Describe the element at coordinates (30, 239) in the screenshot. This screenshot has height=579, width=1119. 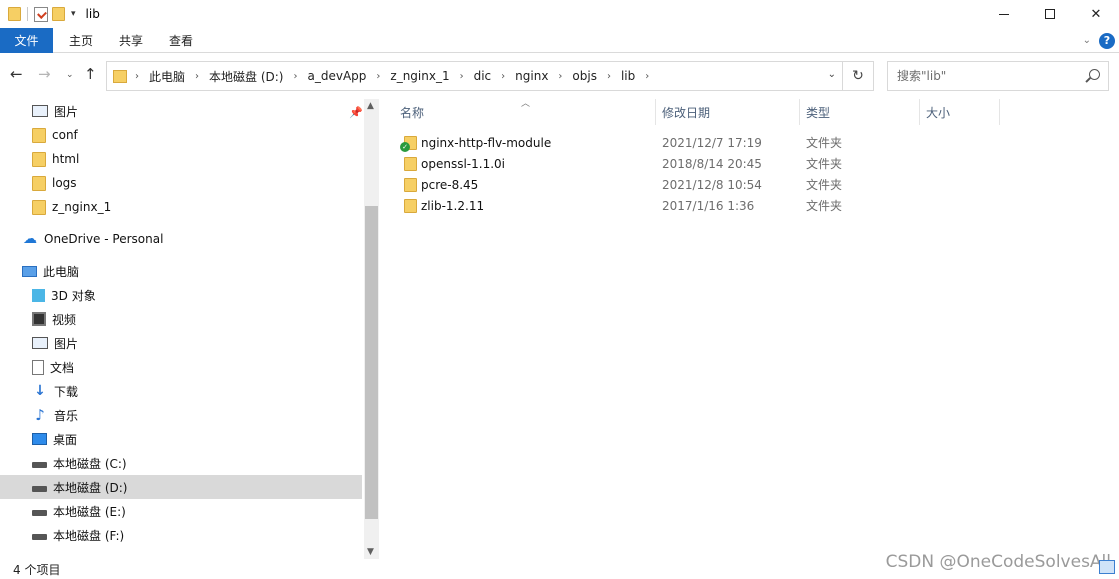
I see `cloud-icon: ☁` at that location.